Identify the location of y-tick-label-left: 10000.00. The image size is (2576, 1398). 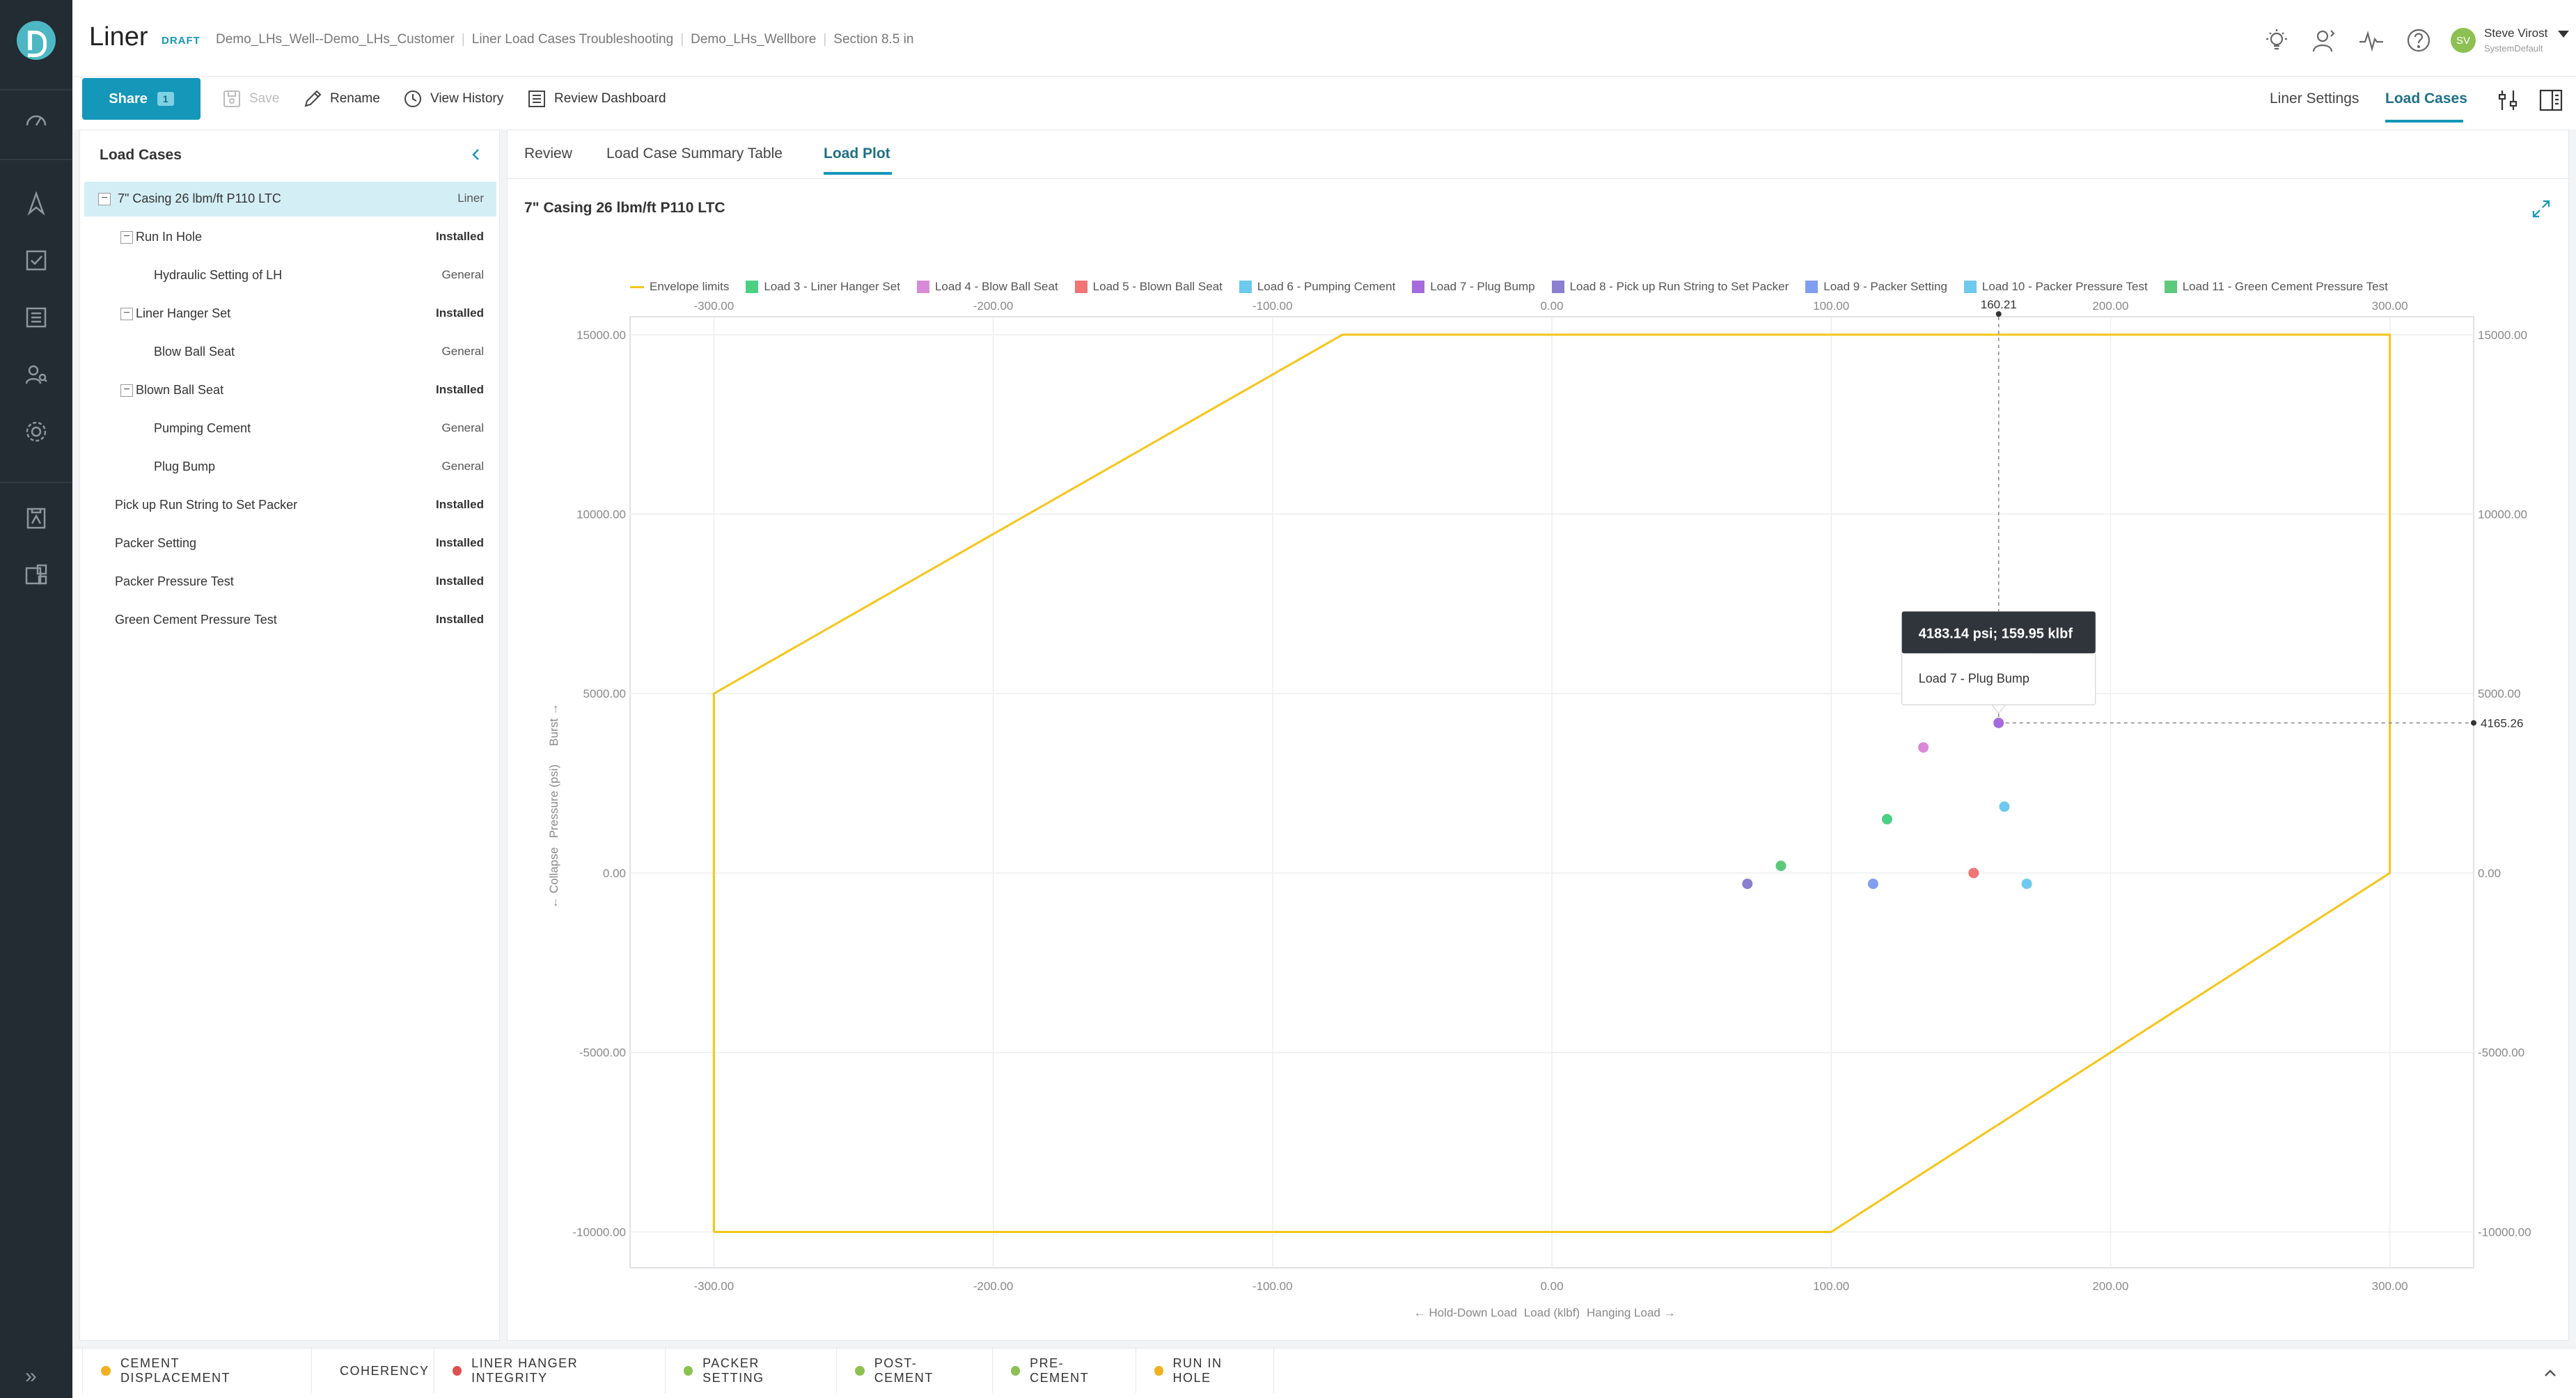
(601, 515).